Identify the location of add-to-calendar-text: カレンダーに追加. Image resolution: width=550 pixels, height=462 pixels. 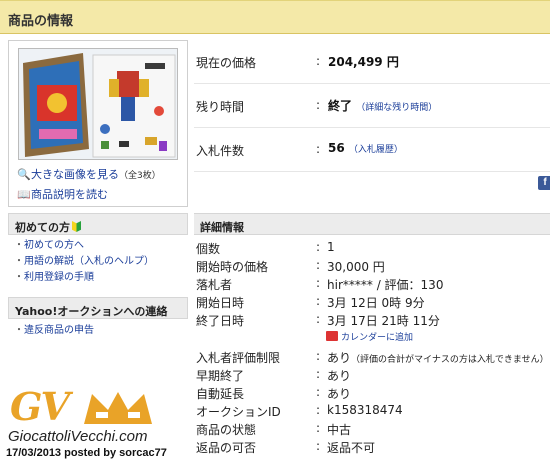
(377, 338).